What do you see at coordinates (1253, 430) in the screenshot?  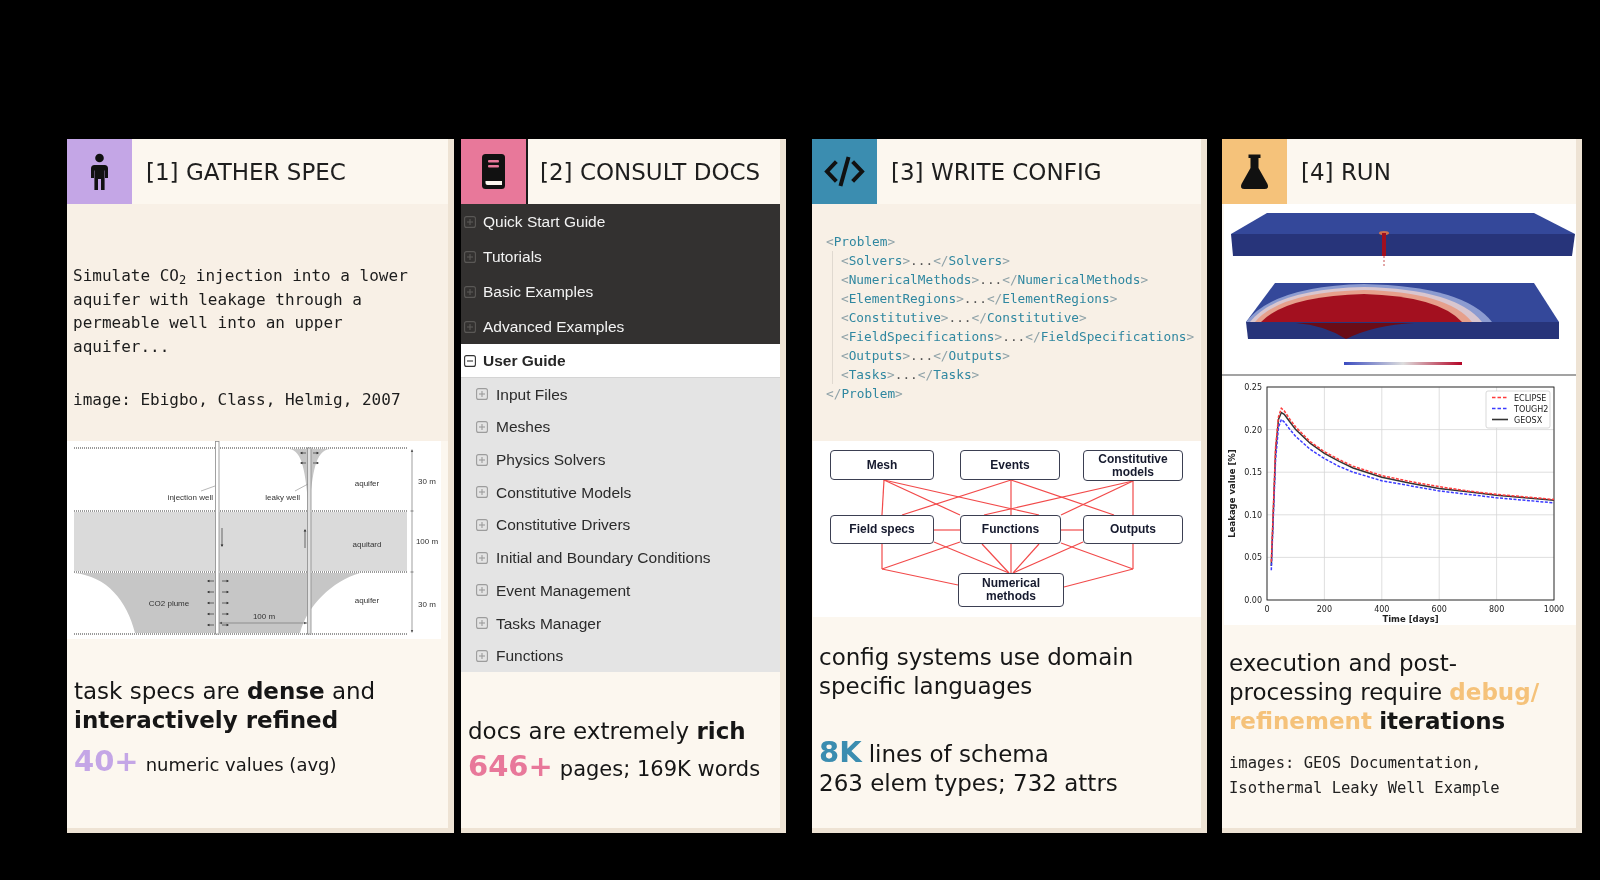 I see `tick-label: 0.20` at bounding box center [1253, 430].